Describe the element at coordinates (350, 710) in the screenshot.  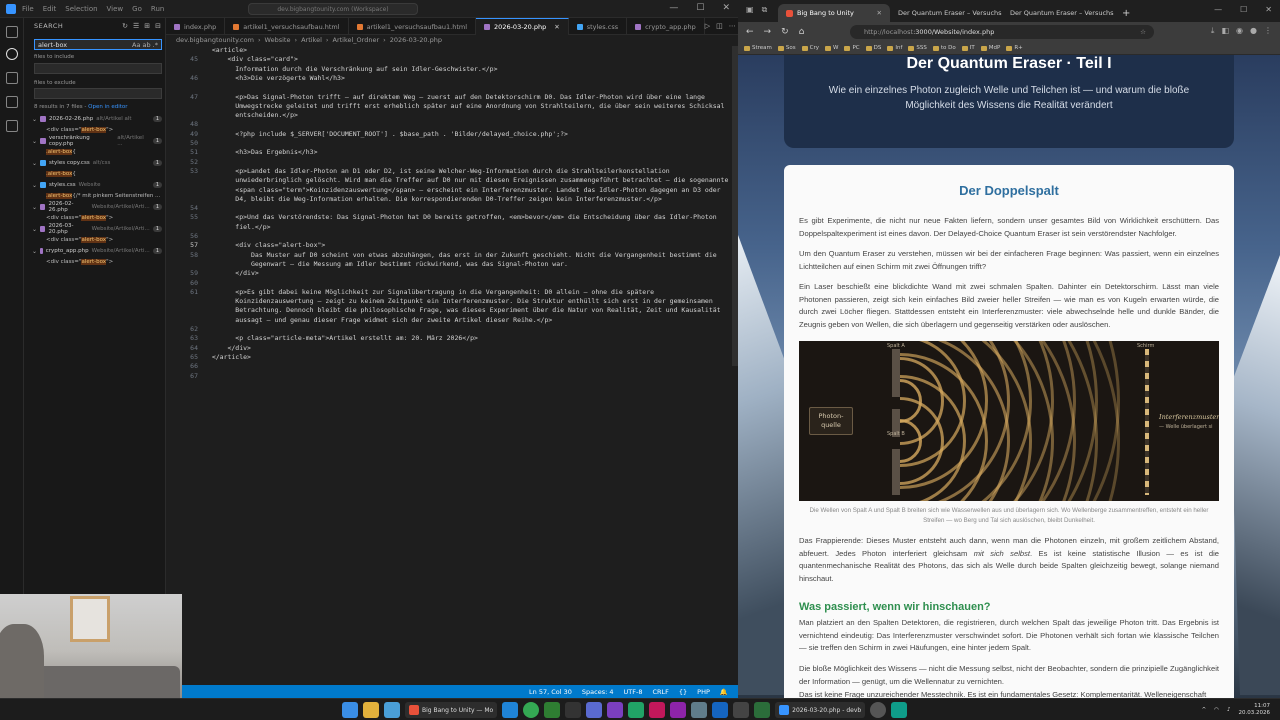
I see `start-icon` at that location.